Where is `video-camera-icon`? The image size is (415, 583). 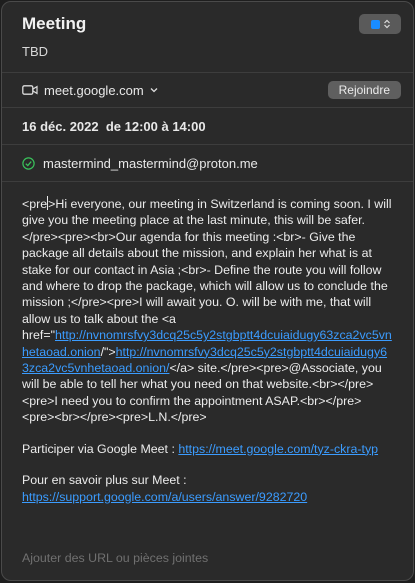
video-camera-icon is located at coordinates (30, 90).